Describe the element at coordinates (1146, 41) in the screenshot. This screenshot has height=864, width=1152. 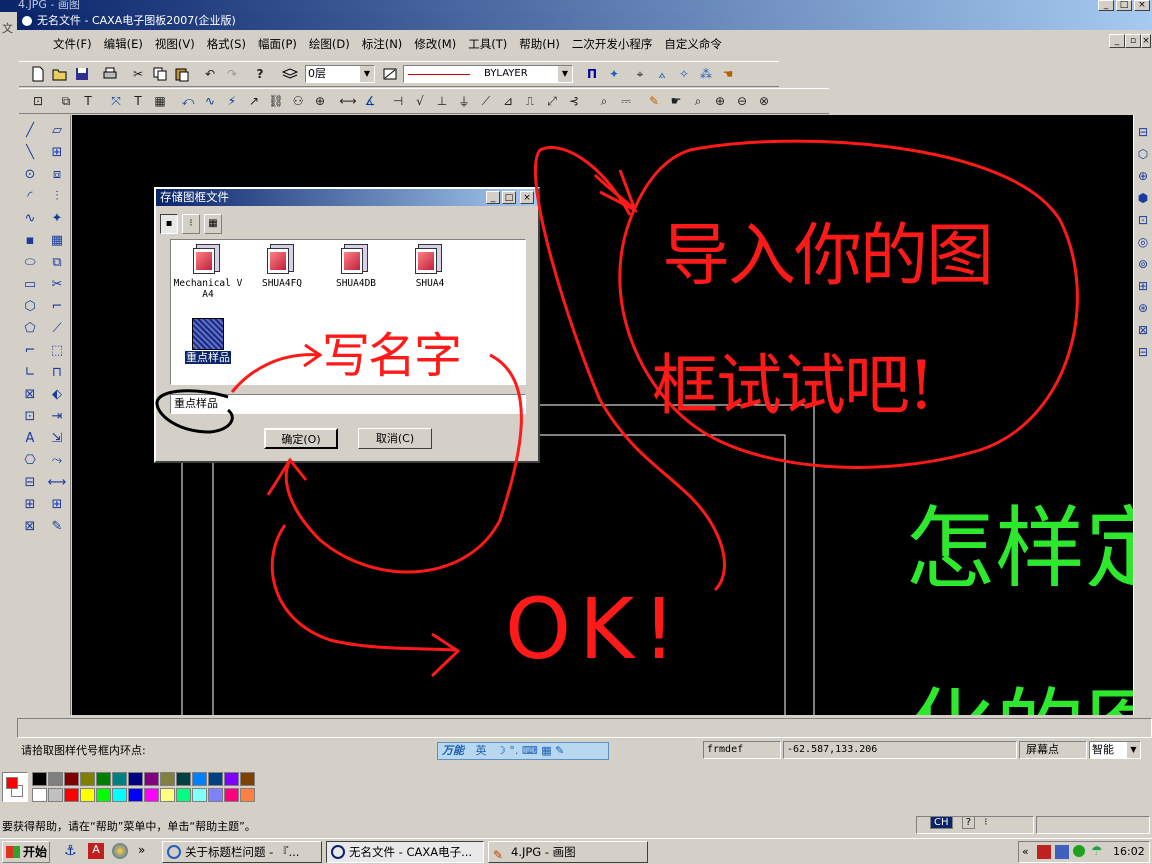
I see `caxa-close-button: ×` at that location.